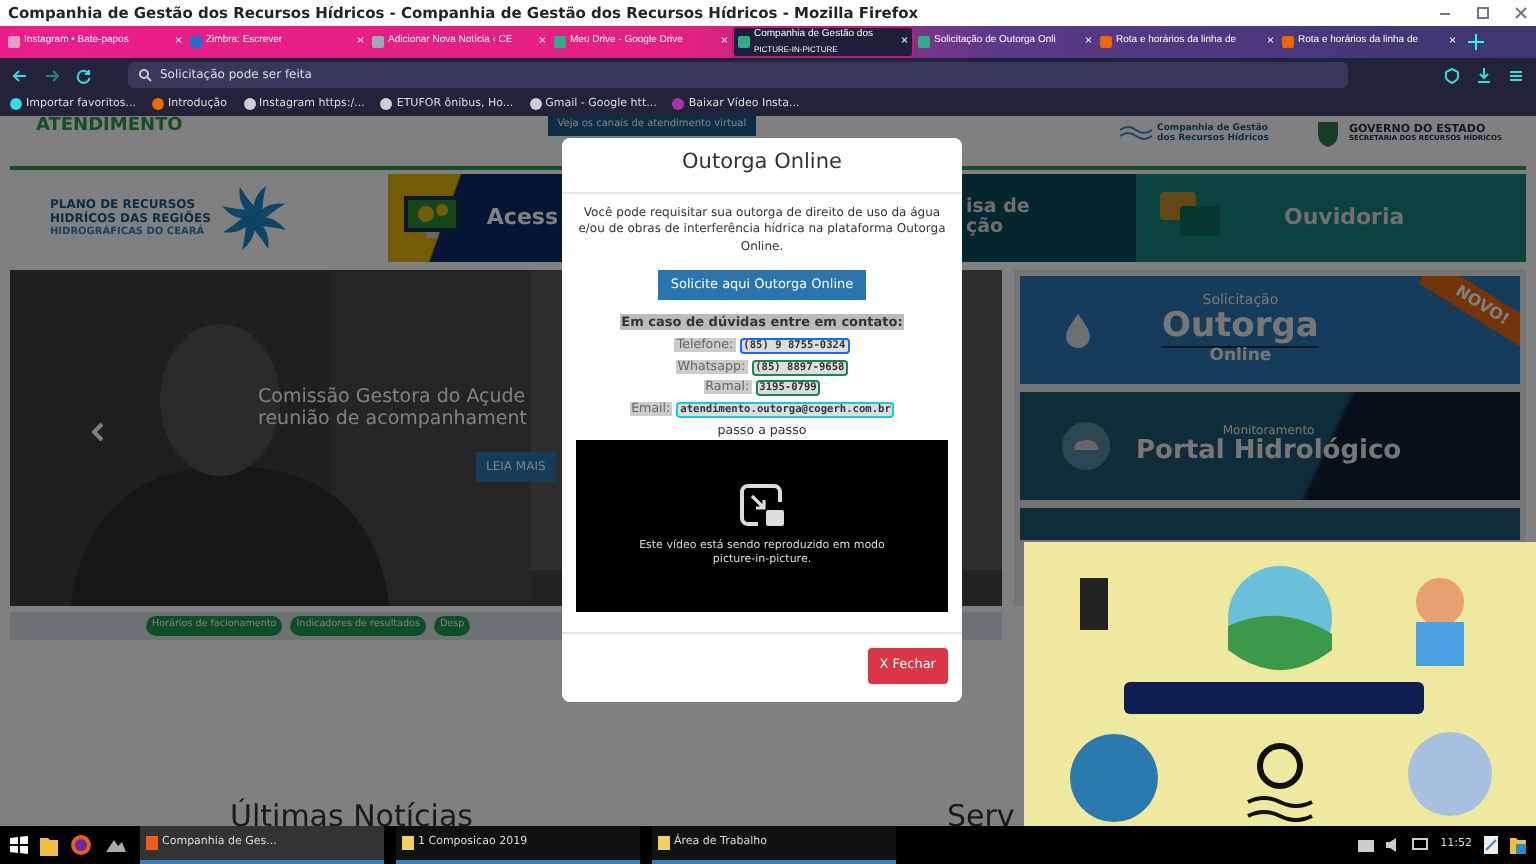  What do you see at coordinates (1078, 330) in the screenshot?
I see `drop-icon` at bounding box center [1078, 330].